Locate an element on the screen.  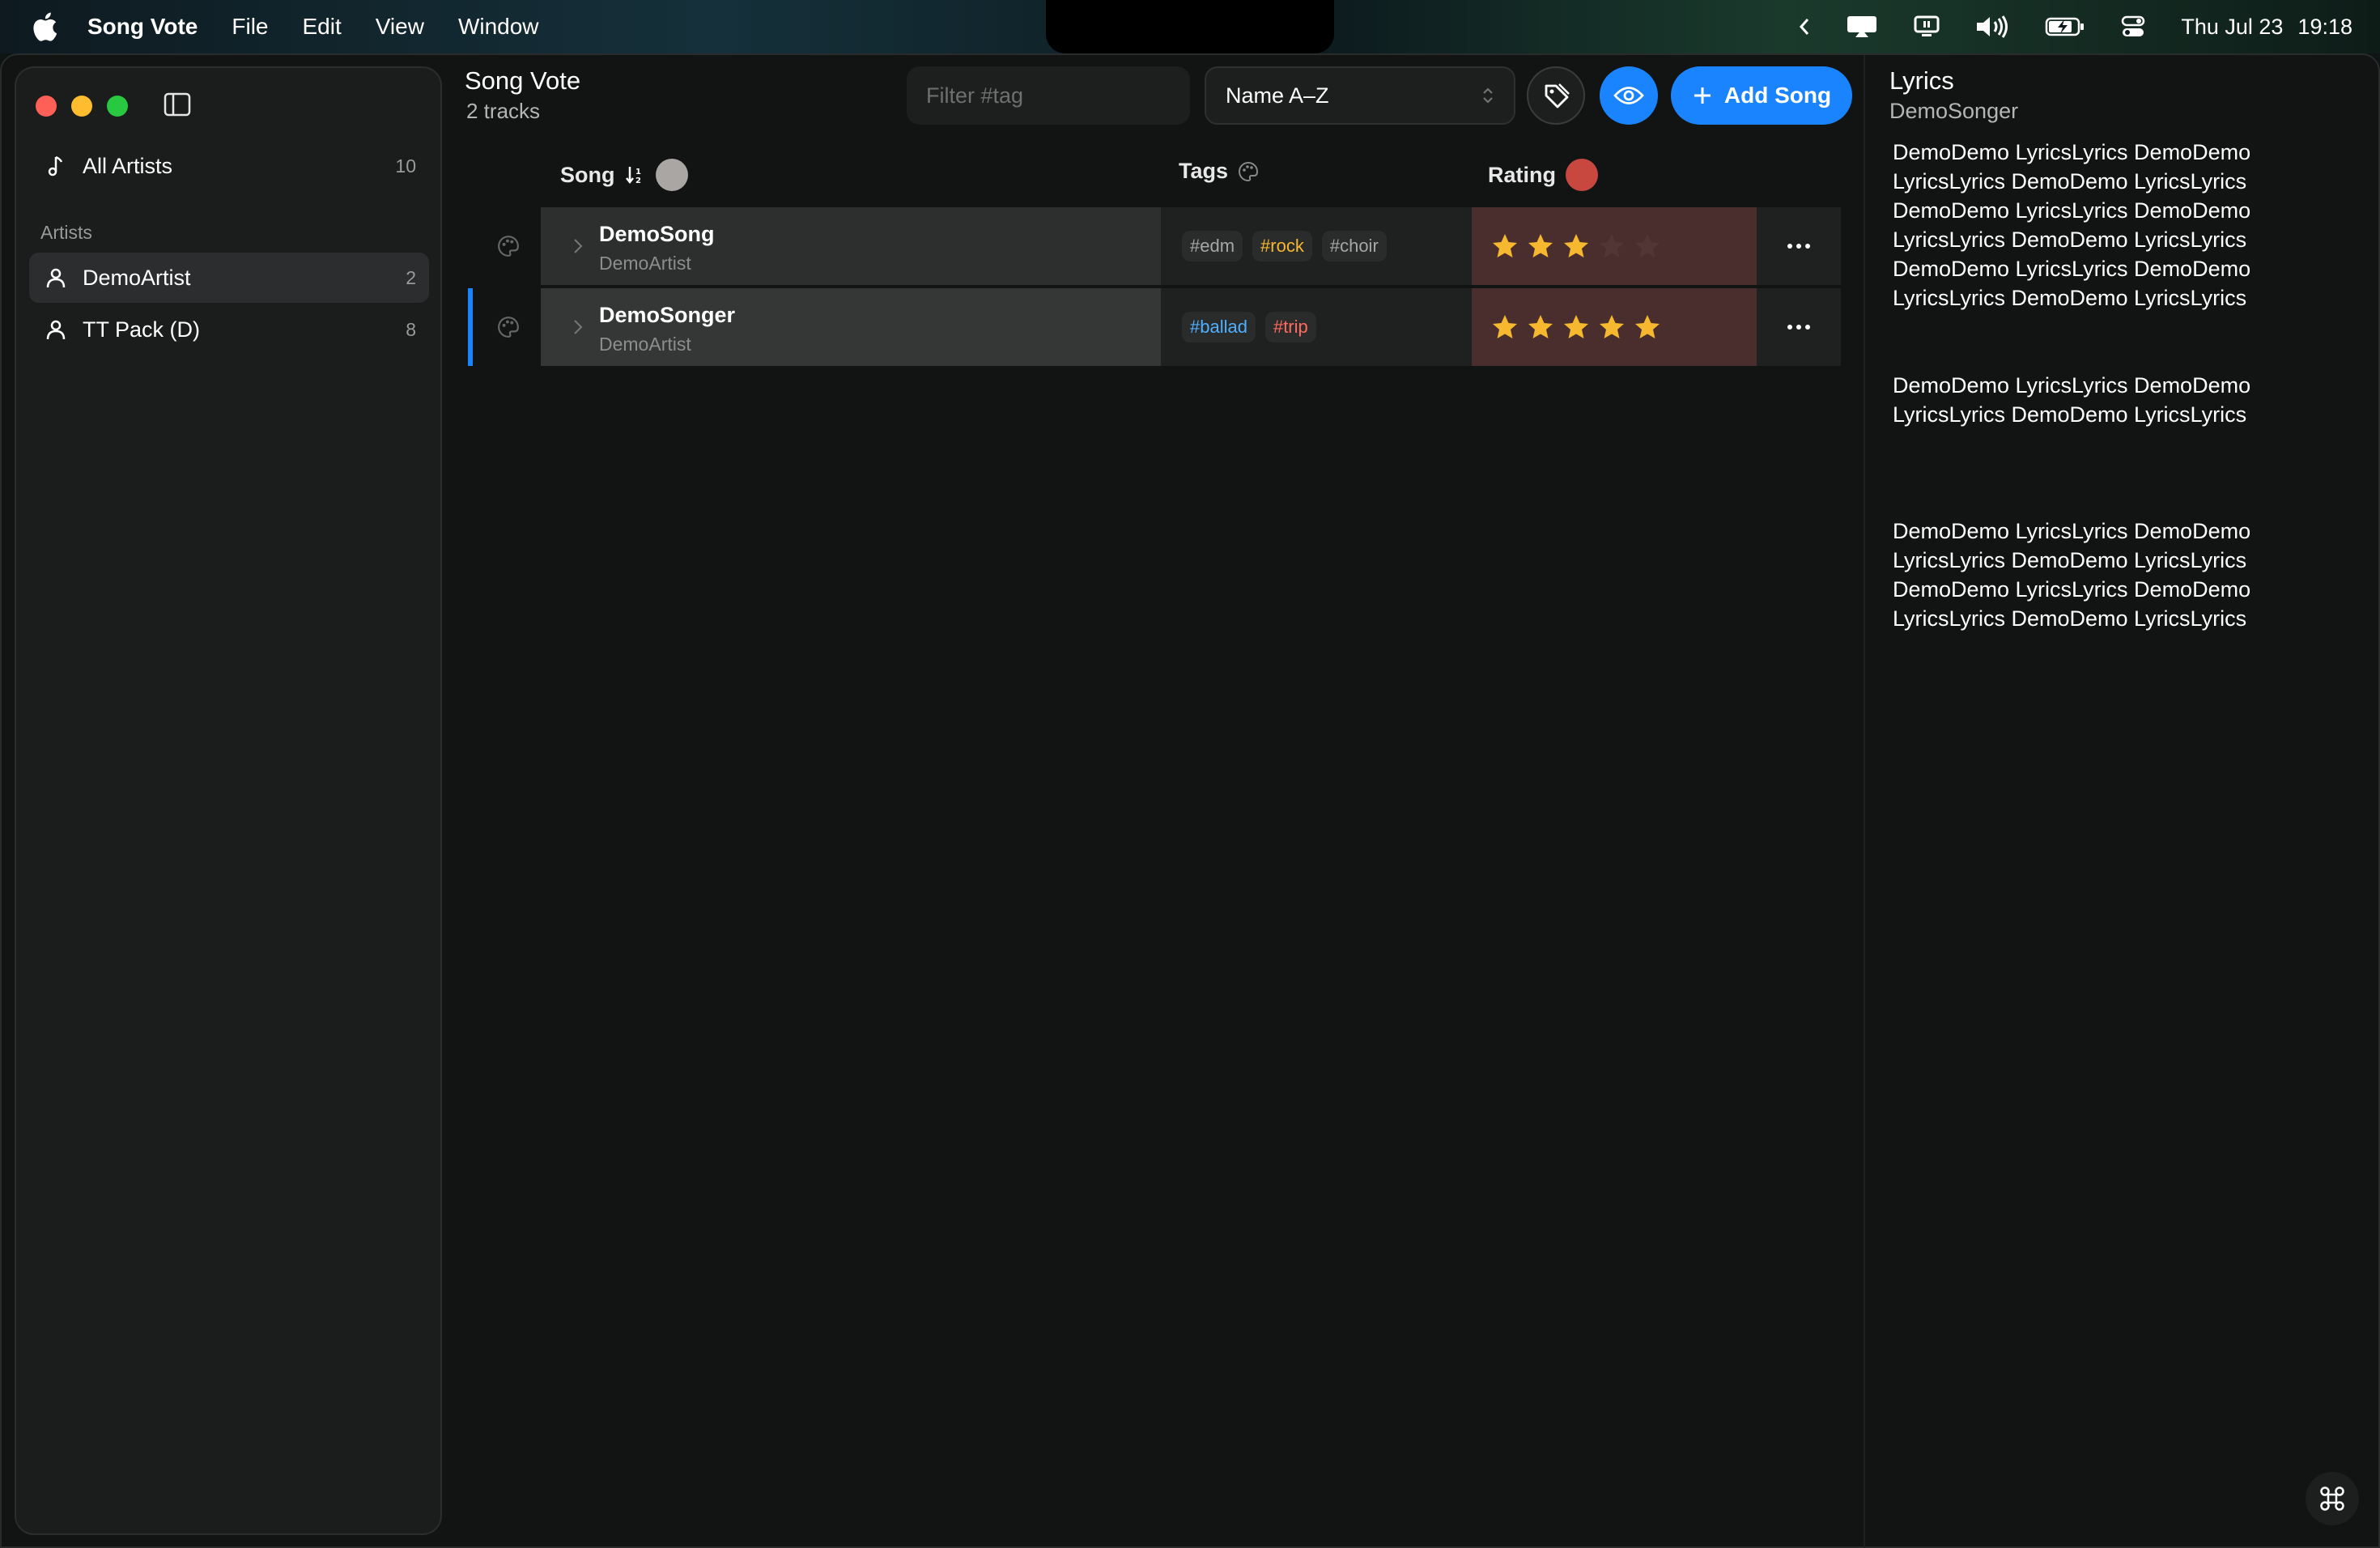
clock-time: 19:18 is located at coordinates (2324, 27).